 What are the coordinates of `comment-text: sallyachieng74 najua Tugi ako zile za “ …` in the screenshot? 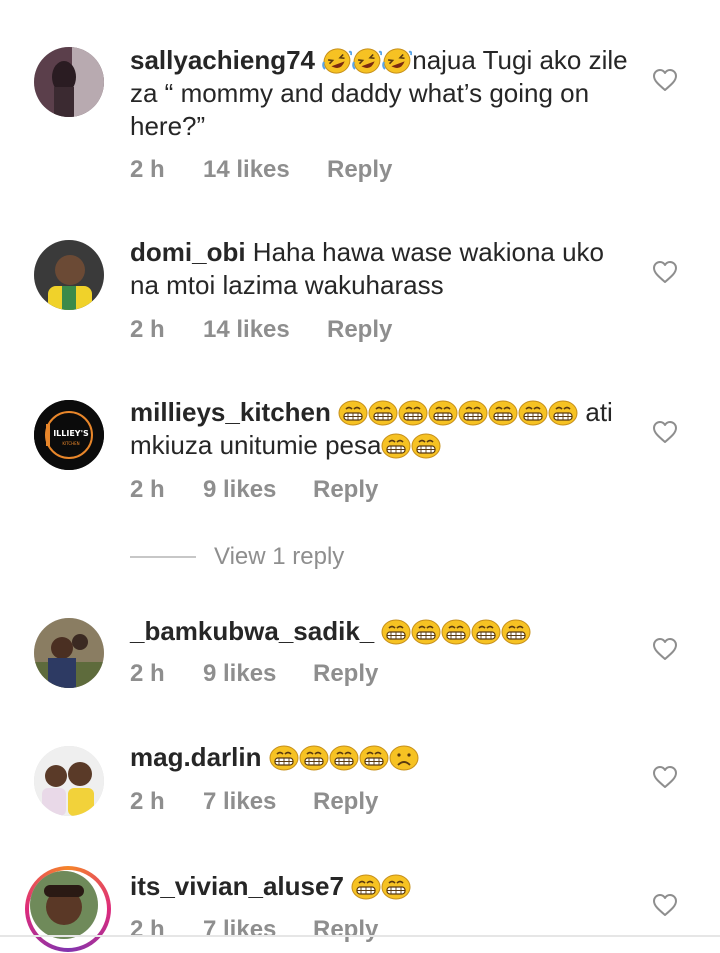 It's located at (380, 93).